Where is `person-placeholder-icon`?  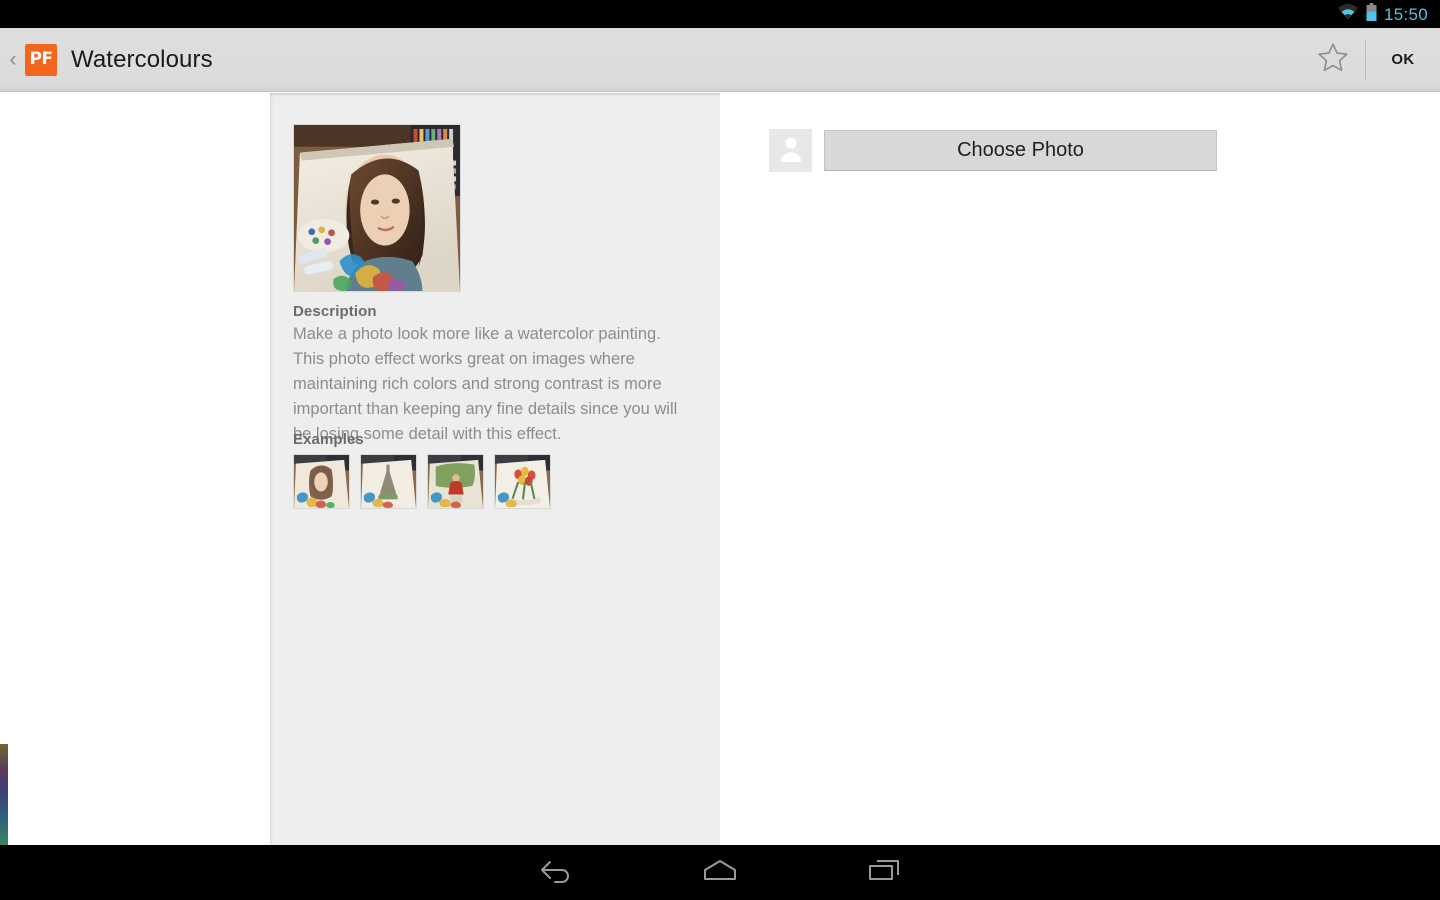
person-placeholder-icon is located at coordinates (791, 150).